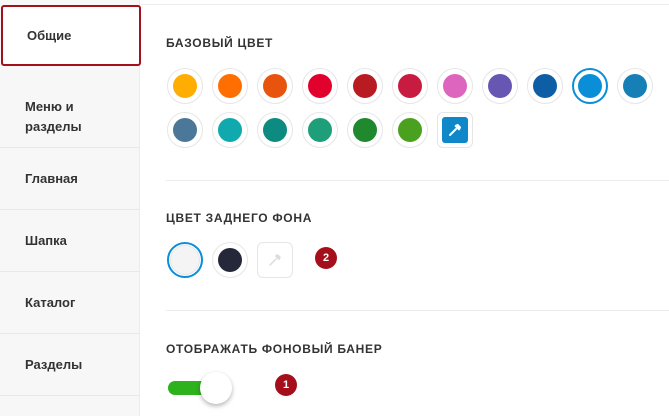  I want to click on sidebar-item-catalog: Каталог, so click(70, 303).